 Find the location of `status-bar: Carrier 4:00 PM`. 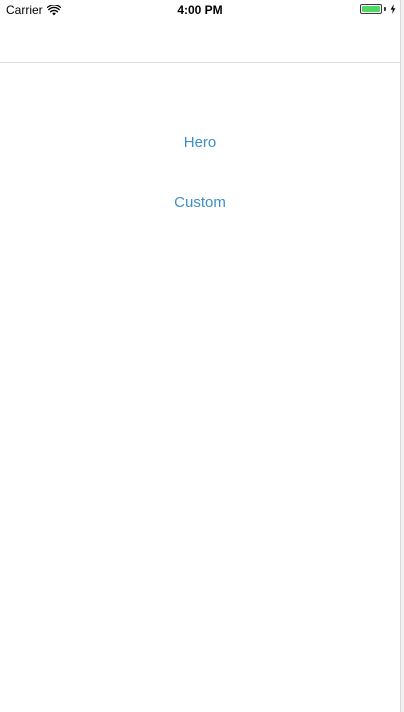

status-bar: Carrier 4:00 PM is located at coordinates (200, 10).